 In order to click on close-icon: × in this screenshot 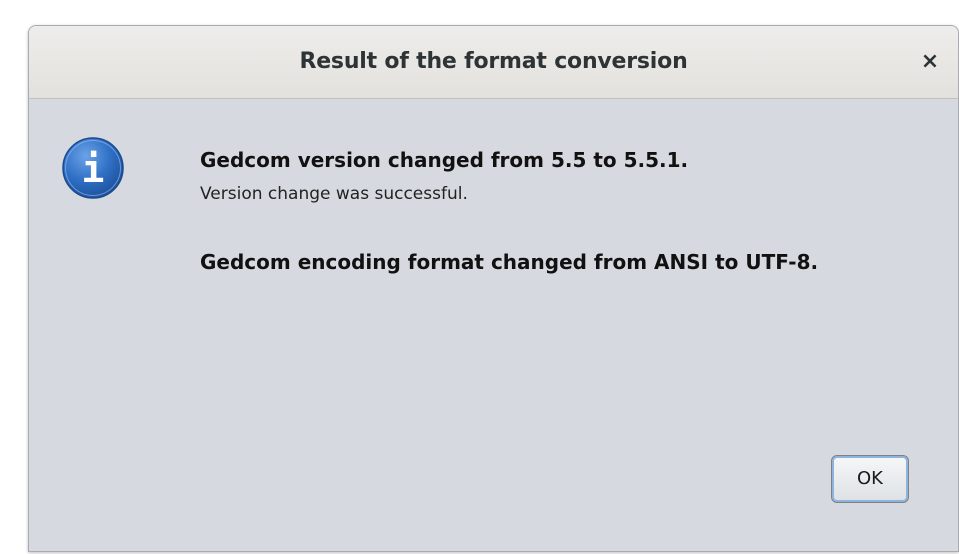, I will do `click(930, 61)`.